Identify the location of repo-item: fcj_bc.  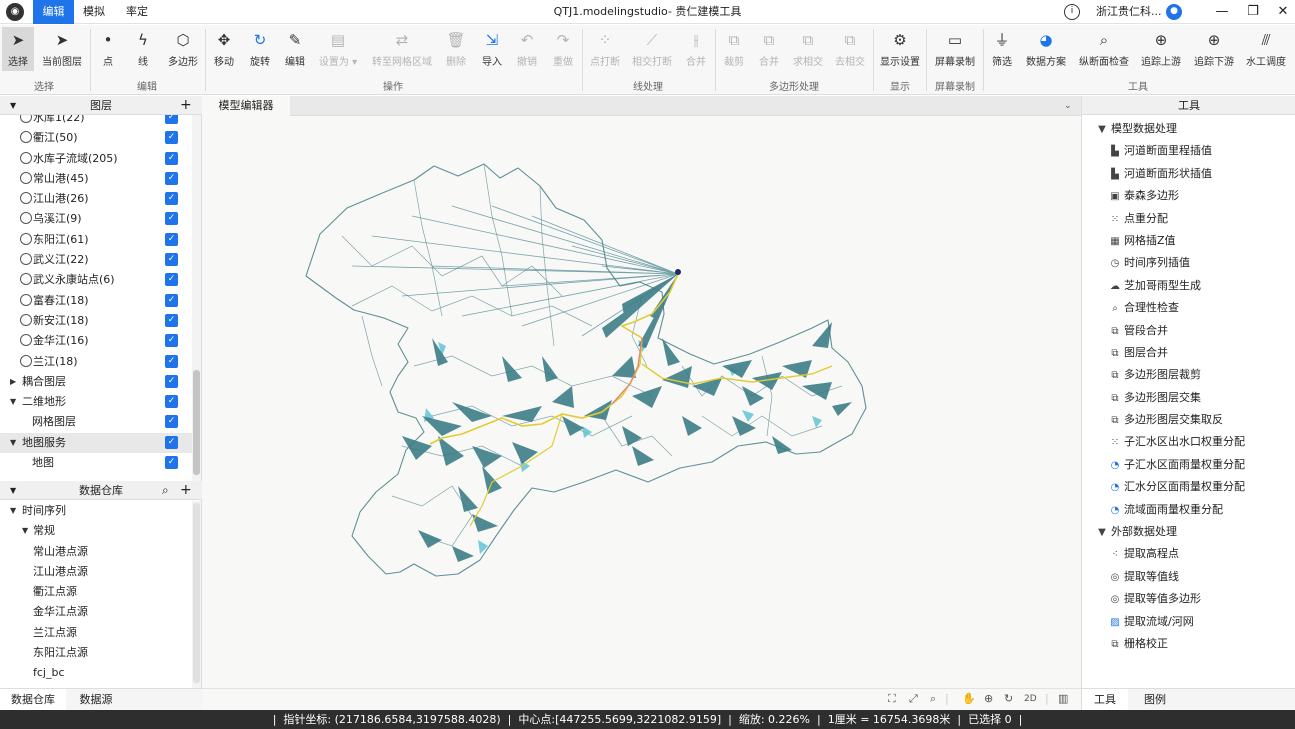
(96, 673).